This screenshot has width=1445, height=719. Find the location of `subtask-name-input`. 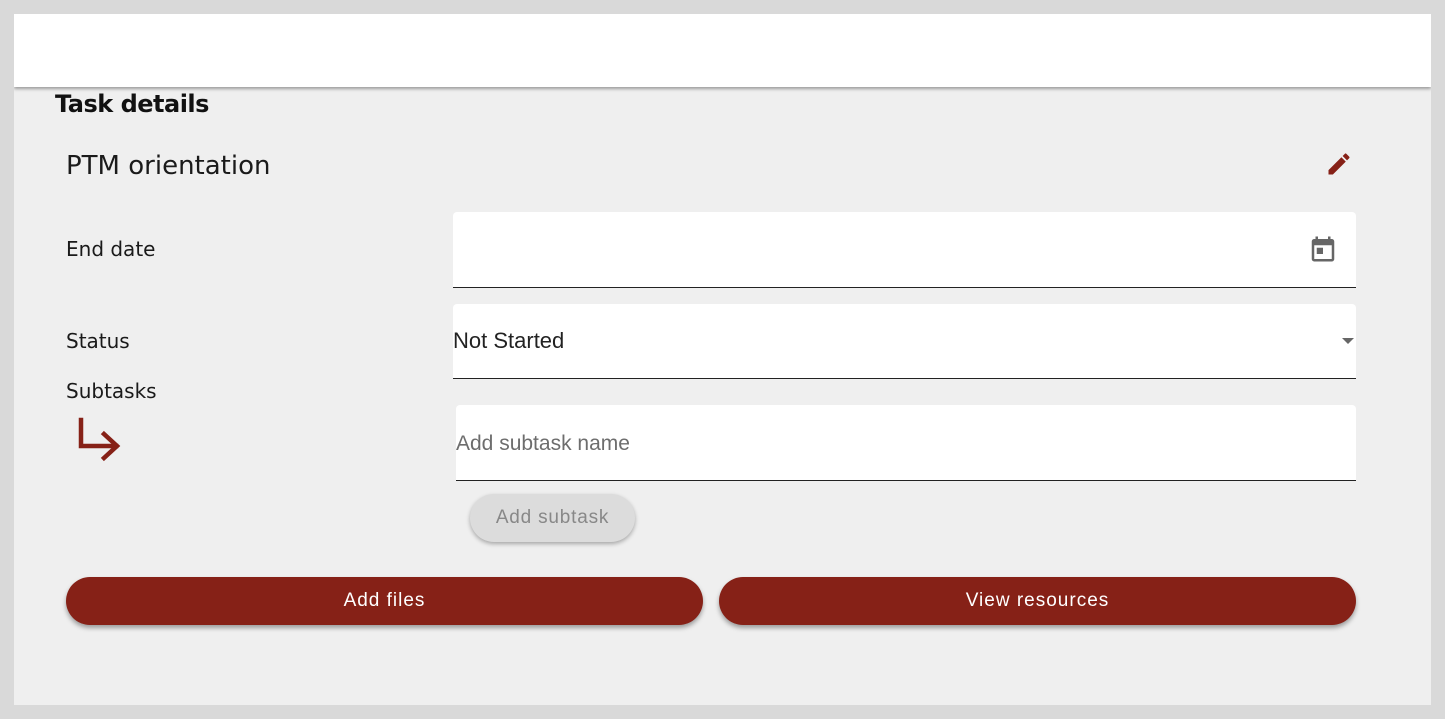

subtask-name-input is located at coordinates (906, 442).